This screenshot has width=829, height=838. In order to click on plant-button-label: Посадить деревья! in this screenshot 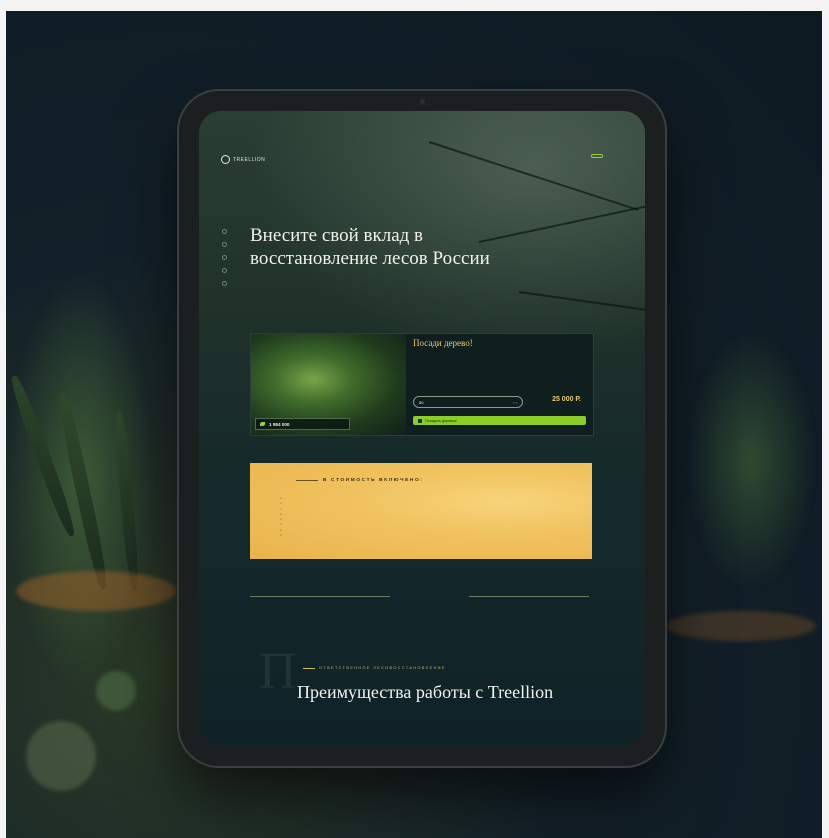, I will do `click(441, 420)`.